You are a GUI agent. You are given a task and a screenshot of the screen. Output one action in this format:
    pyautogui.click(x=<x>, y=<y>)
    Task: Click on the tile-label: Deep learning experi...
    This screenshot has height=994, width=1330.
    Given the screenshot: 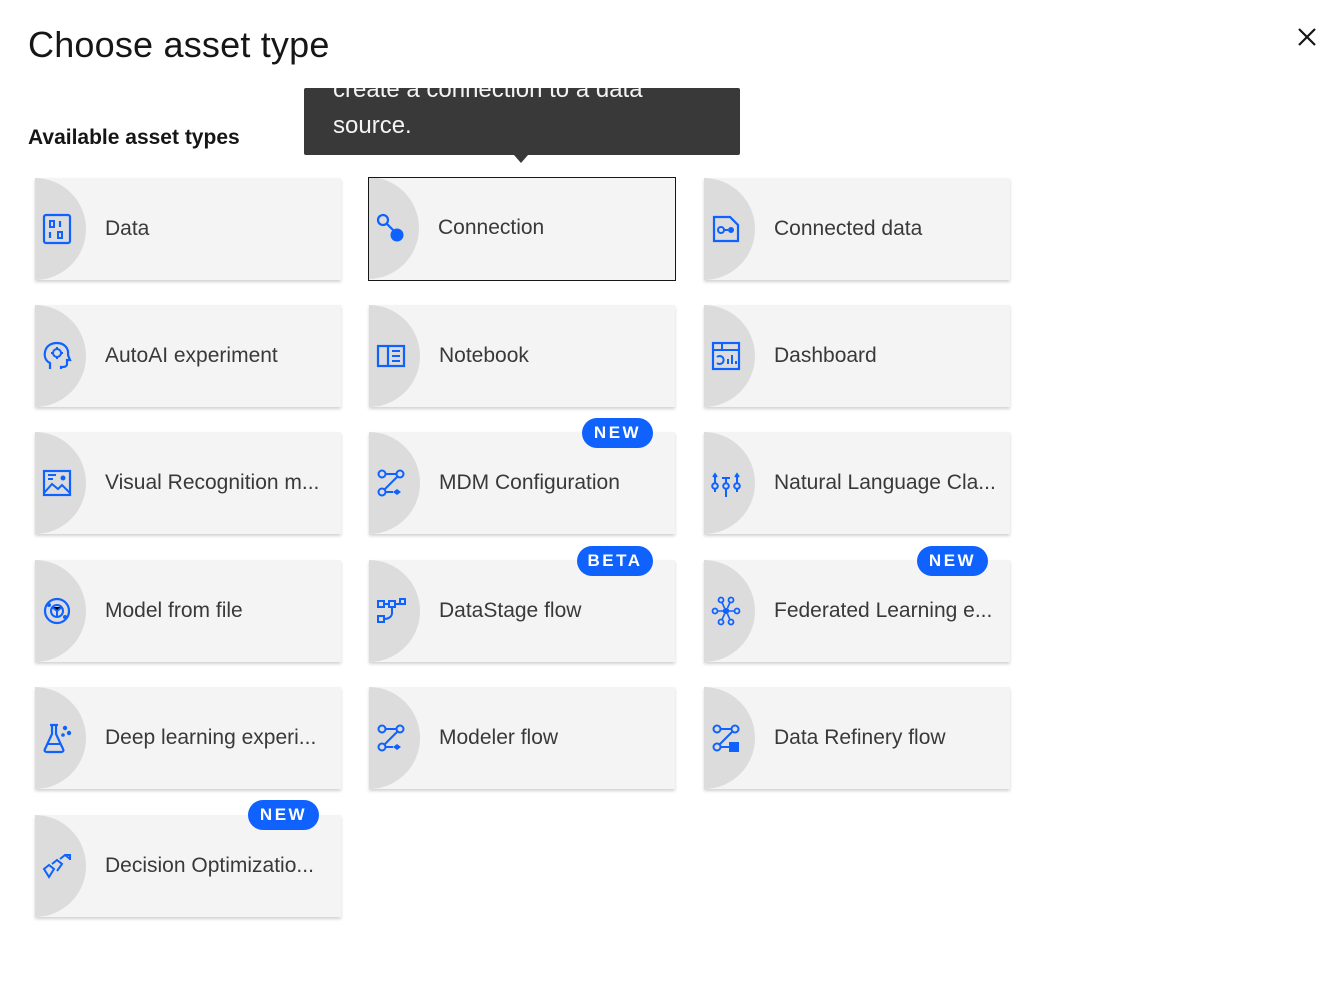 What is the action you would take?
    pyautogui.click(x=211, y=737)
    